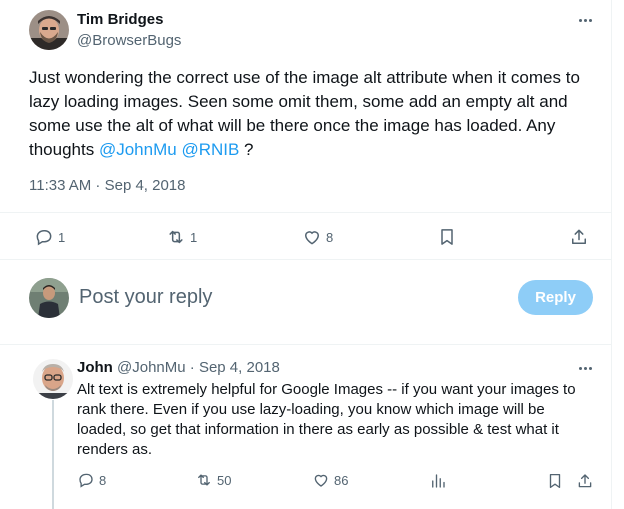 The height and width of the screenshot is (509, 624). I want to click on share-action, so click(579, 237).